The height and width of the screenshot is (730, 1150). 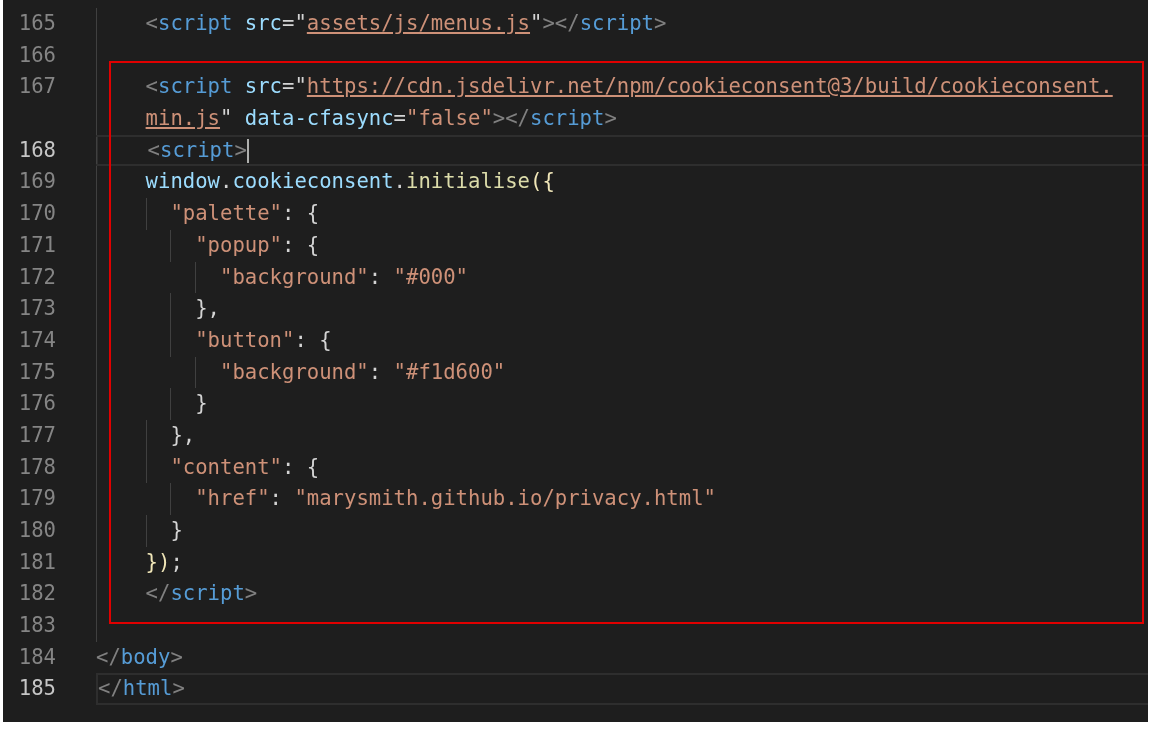 I want to click on code-line: "href": "marysmith.github.io/privacy.html", so click(x=455, y=499).